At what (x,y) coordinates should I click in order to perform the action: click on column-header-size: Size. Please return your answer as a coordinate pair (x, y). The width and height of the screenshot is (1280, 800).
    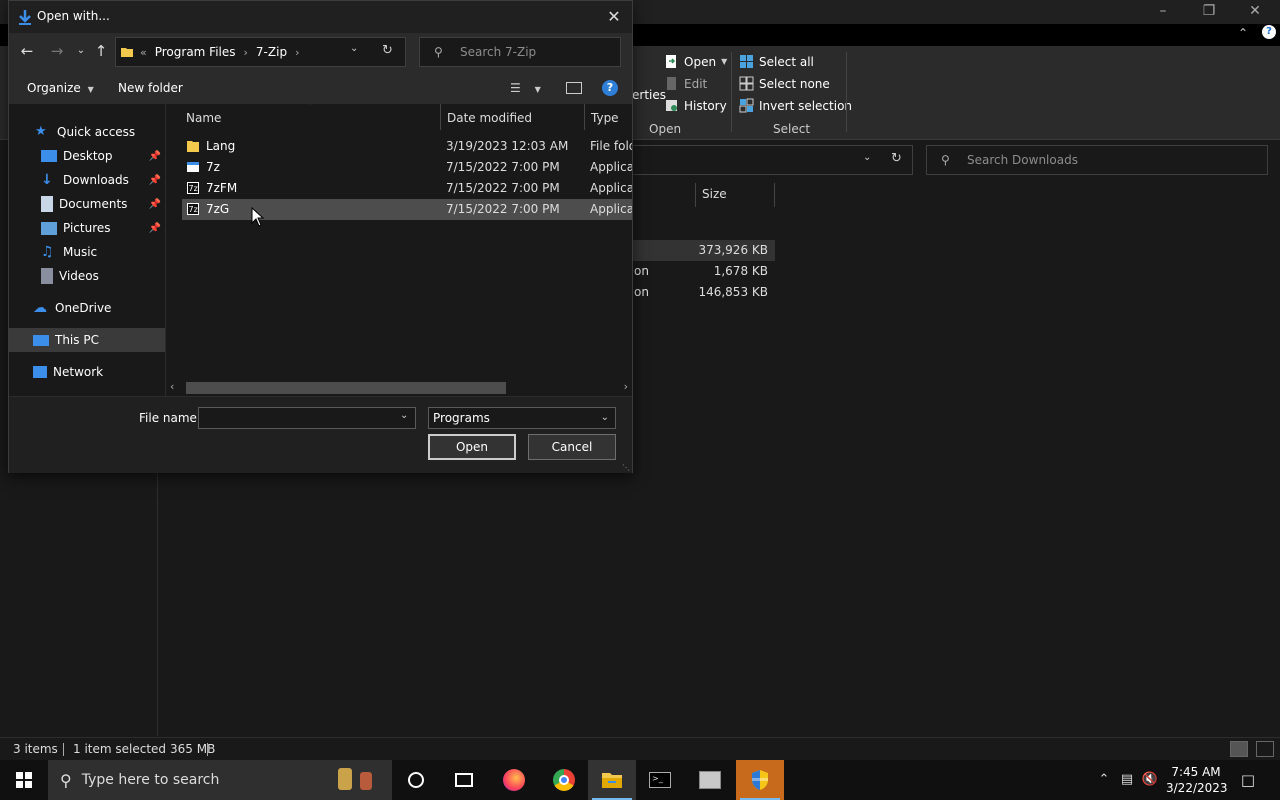
    Looking at the image, I should click on (735, 195).